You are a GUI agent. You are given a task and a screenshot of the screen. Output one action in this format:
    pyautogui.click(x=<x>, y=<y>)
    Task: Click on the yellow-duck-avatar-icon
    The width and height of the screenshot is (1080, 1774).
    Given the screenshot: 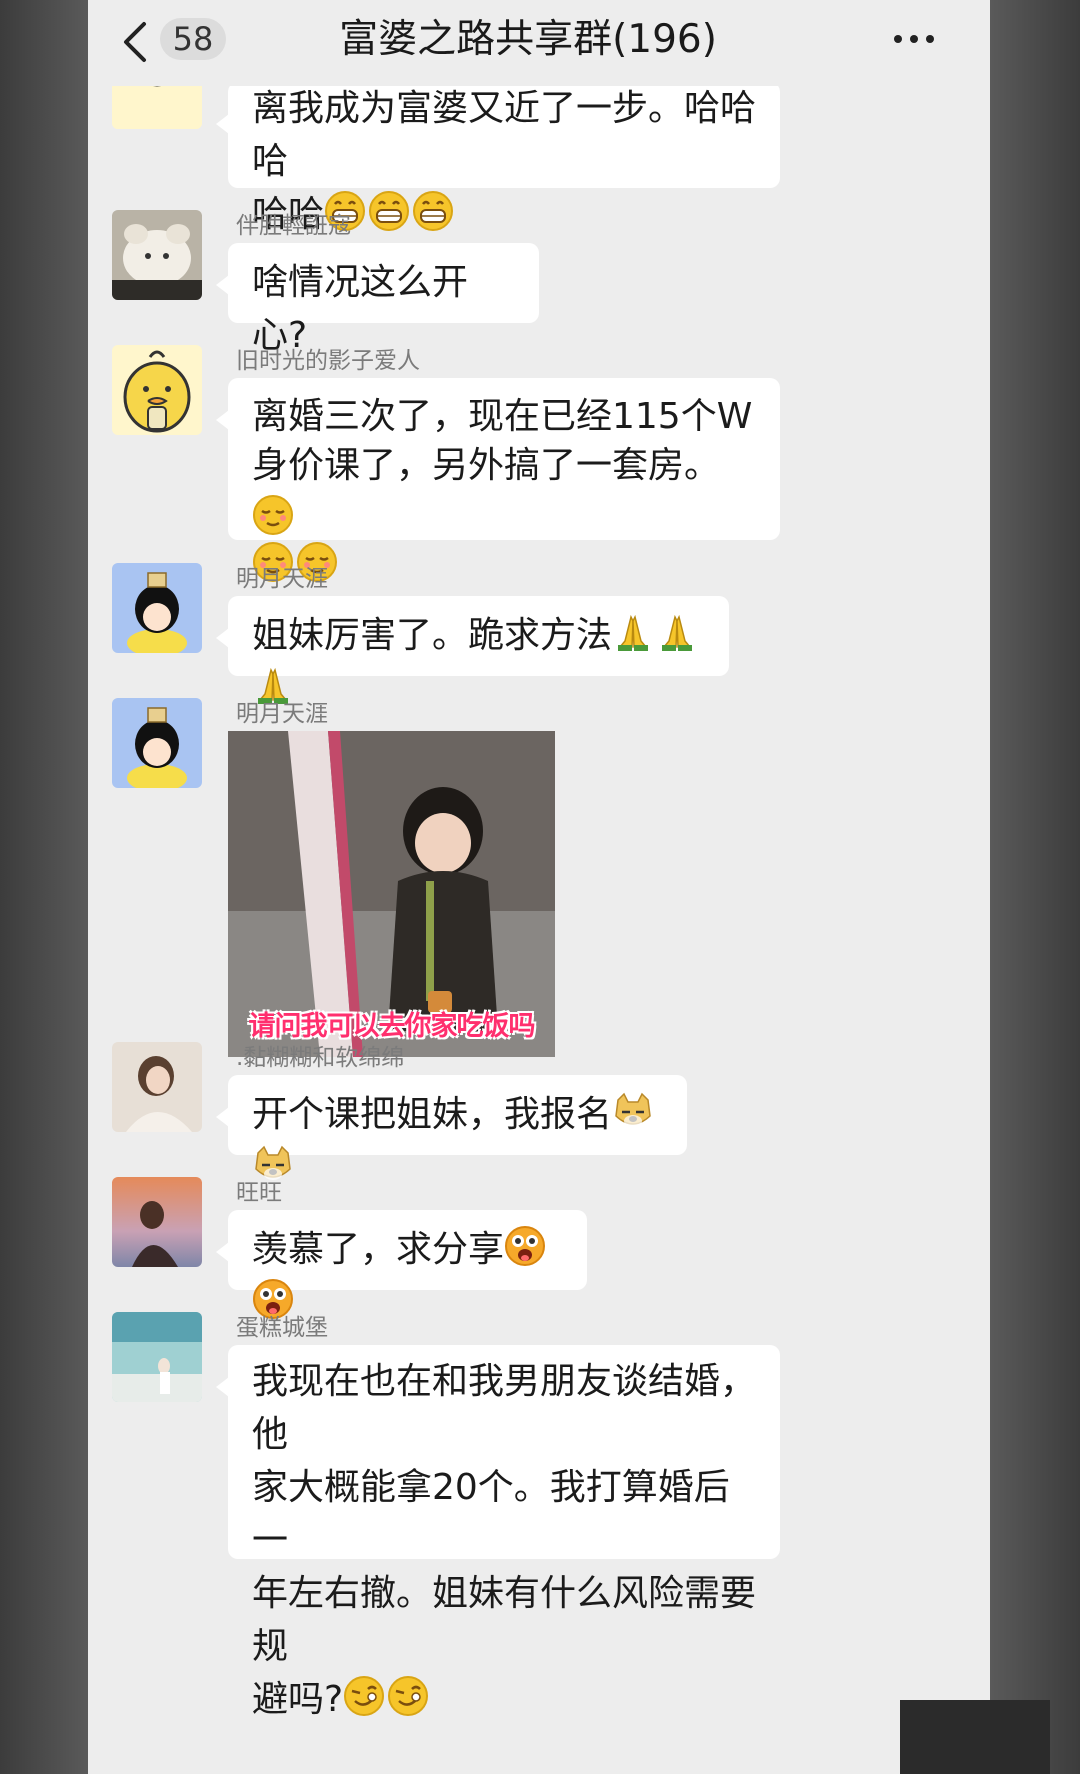 What is the action you would take?
    pyautogui.click(x=157, y=390)
    